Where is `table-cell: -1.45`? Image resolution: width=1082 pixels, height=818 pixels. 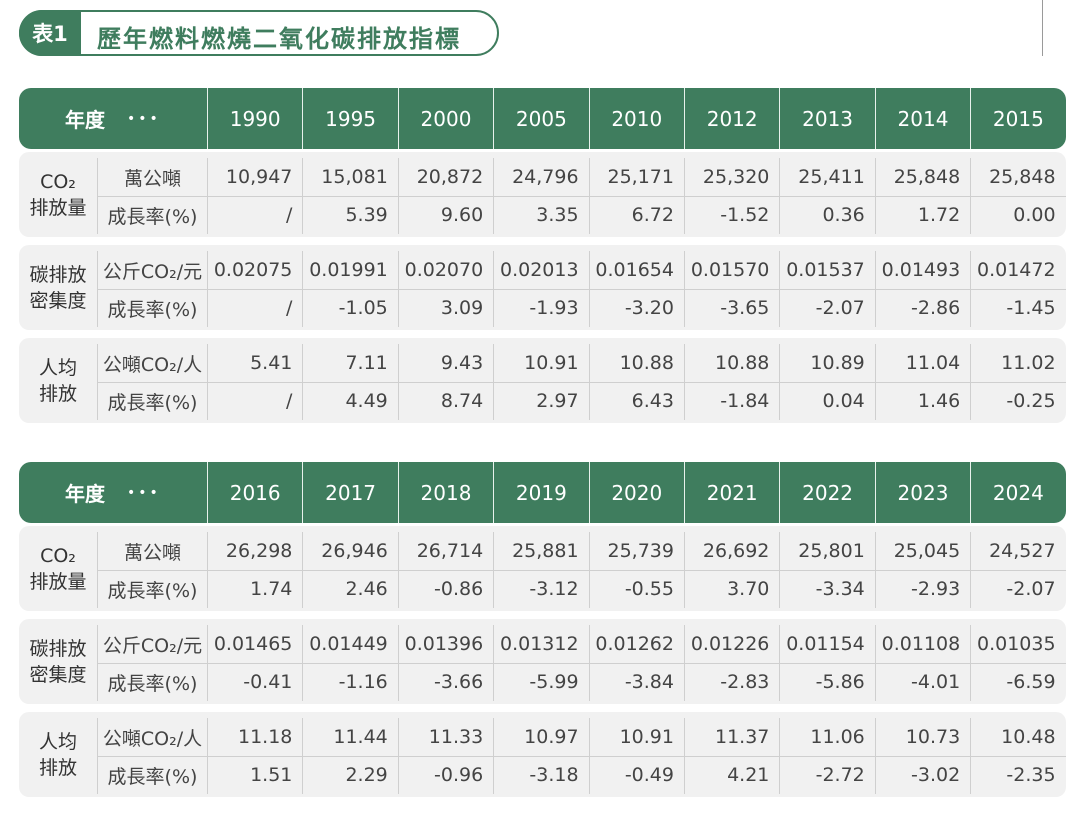 table-cell: -1.45 is located at coordinates (1017, 308).